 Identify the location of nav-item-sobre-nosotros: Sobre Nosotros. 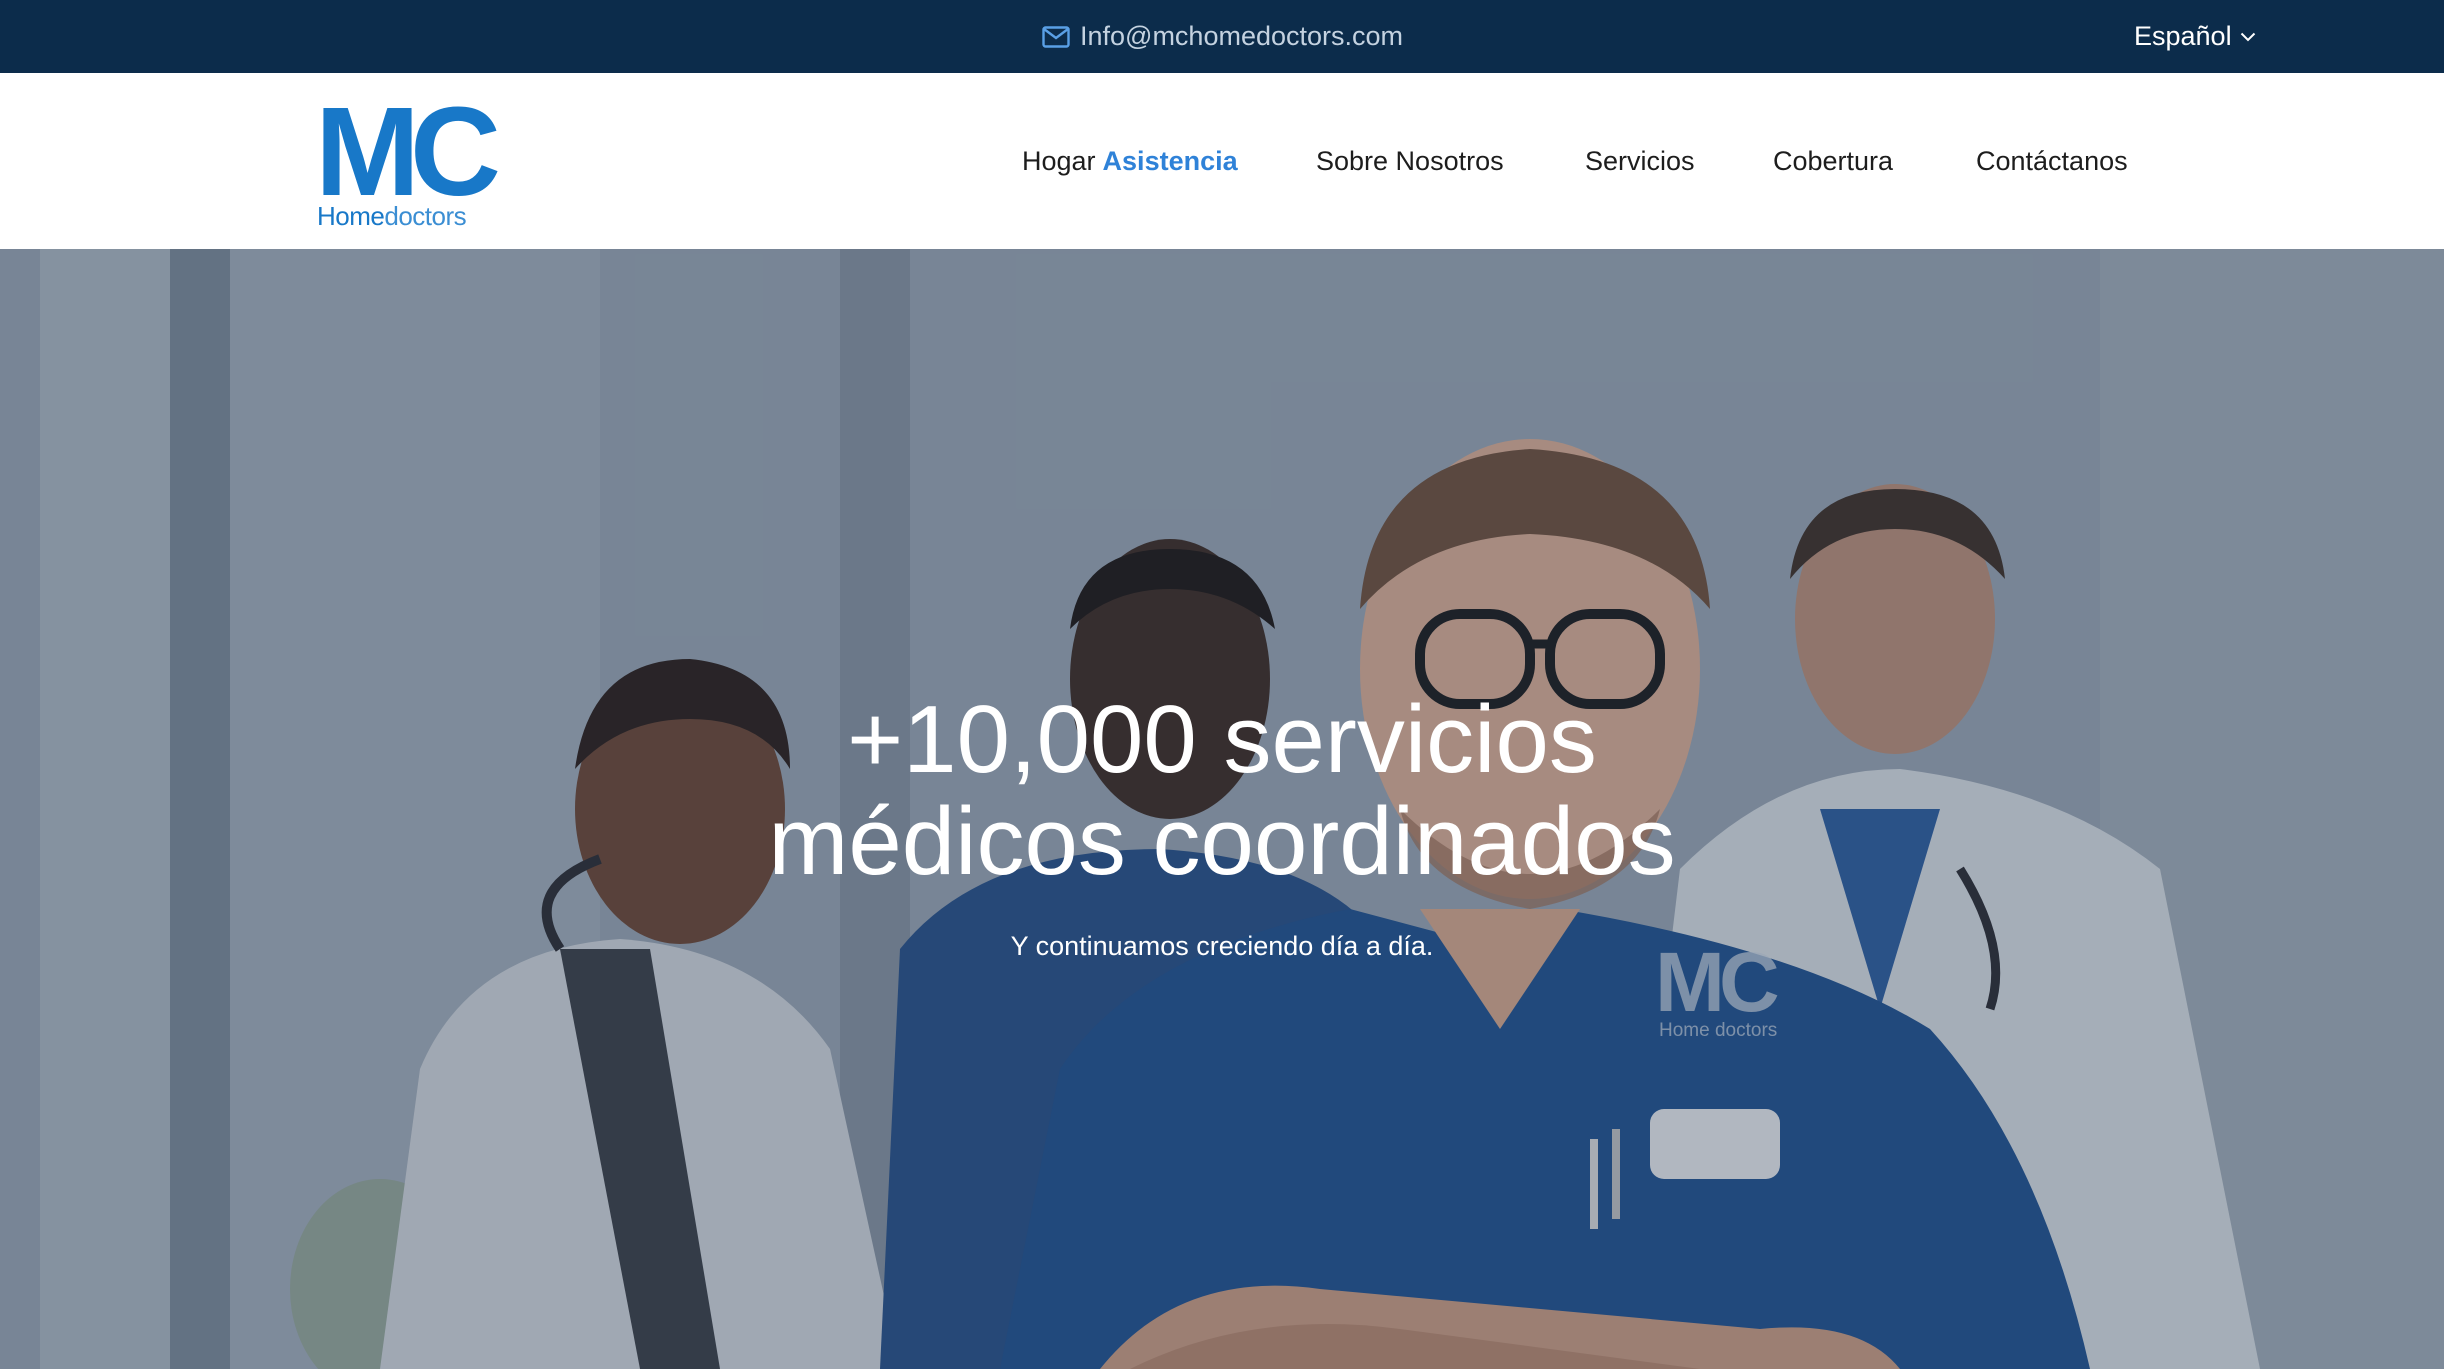
(1410, 161).